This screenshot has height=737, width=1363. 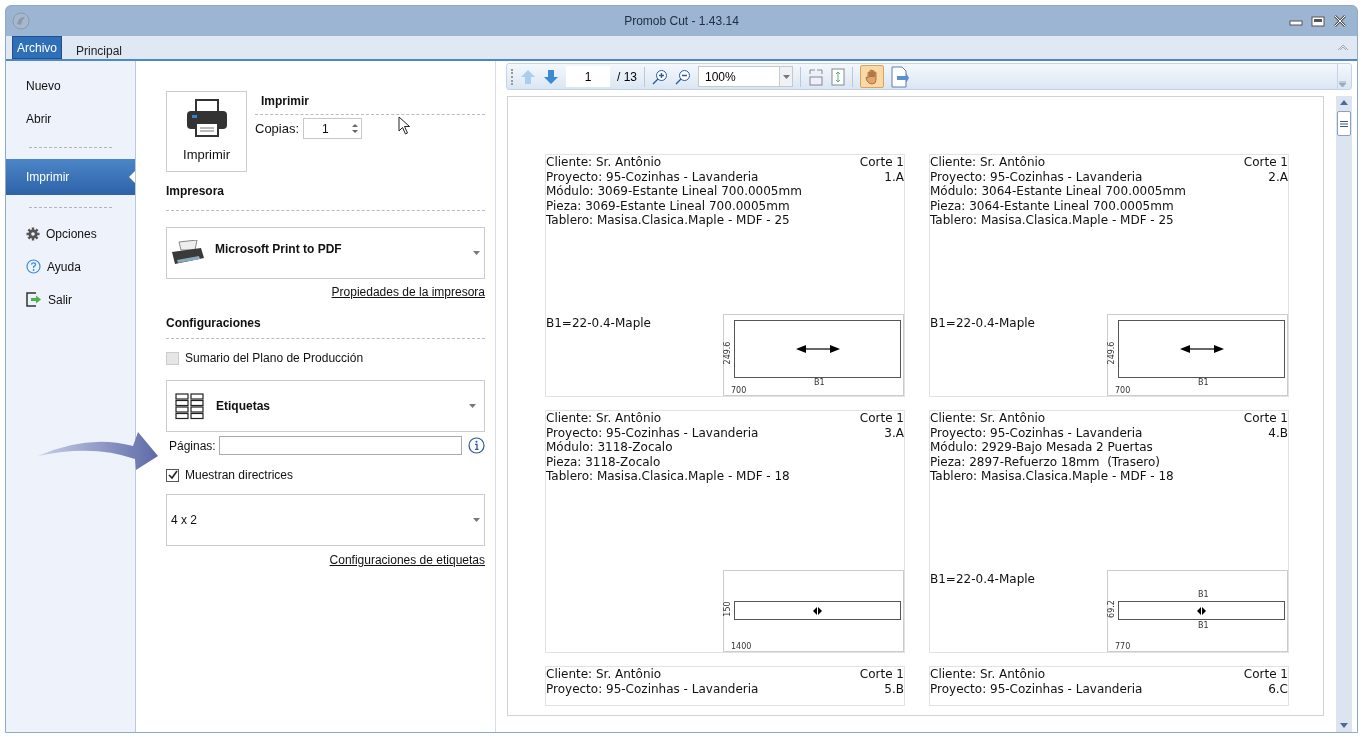 I want to click on sidebar-item: Opciones, so click(x=70, y=233).